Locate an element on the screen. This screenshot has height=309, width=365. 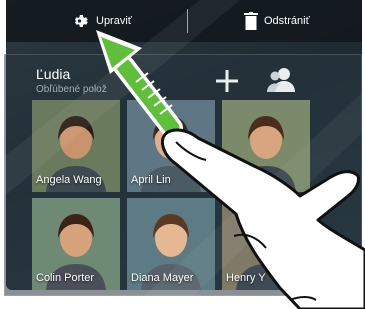
contact-name: Carter is located at coordinates (241, 180).